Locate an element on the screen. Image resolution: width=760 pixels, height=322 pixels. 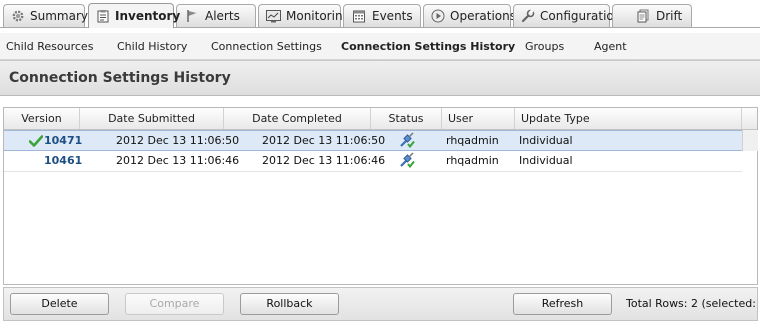
date-completed-cell: 2012 Dec 13 11:06:46 is located at coordinates (324, 160).